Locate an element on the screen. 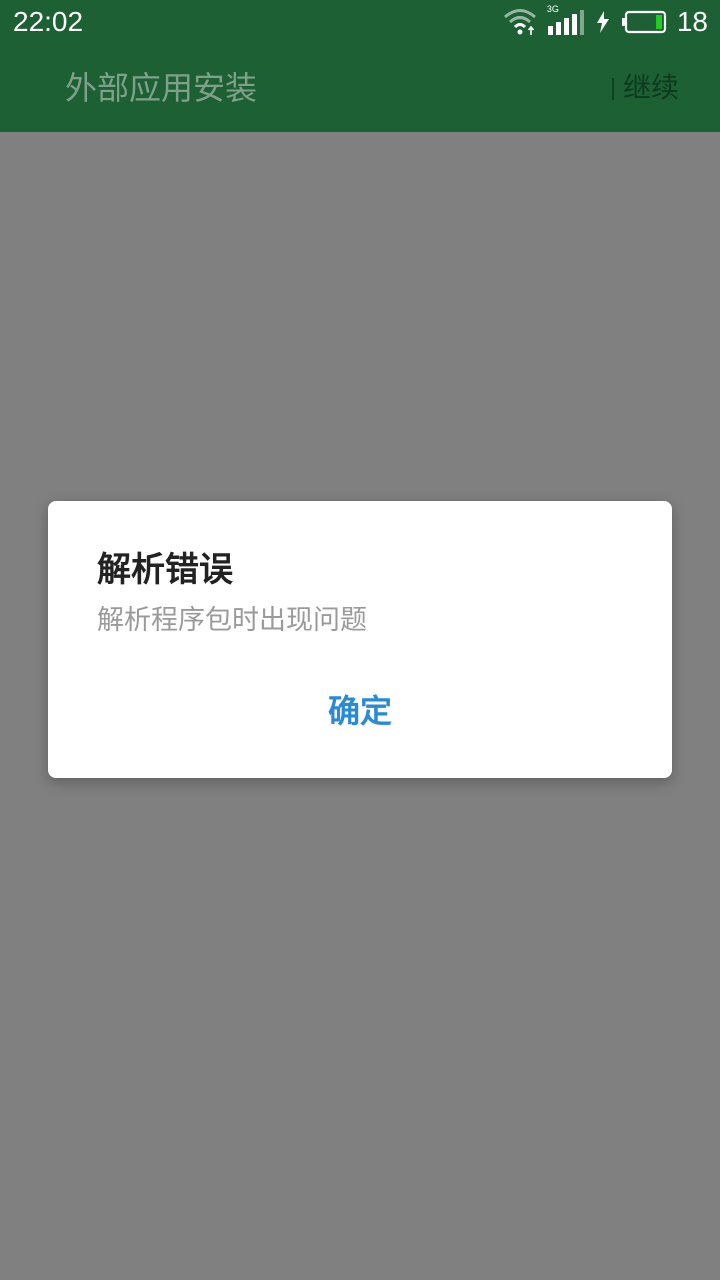 This screenshot has width=720, height=1280. battery-fill is located at coordinates (658, 22).